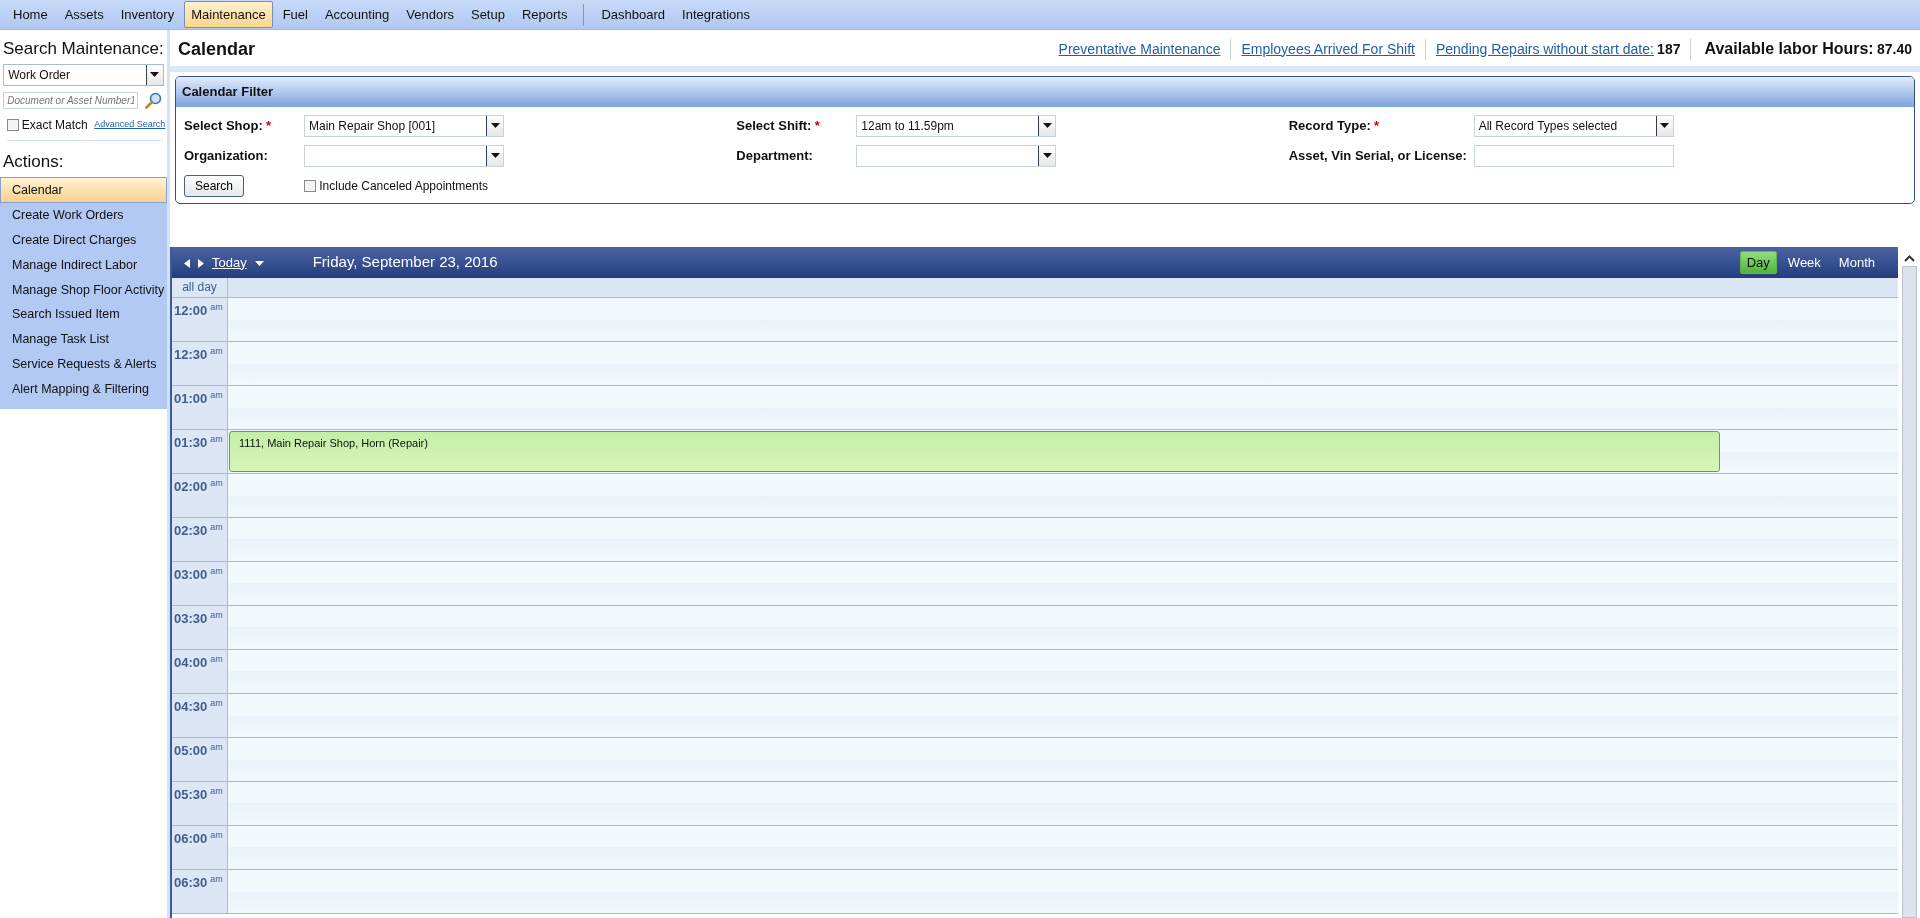 This screenshot has height=918, width=1920. What do you see at coordinates (83, 290) in the screenshot?
I see `action-item: Manage Shop Floor Activity` at bounding box center [83, 290].